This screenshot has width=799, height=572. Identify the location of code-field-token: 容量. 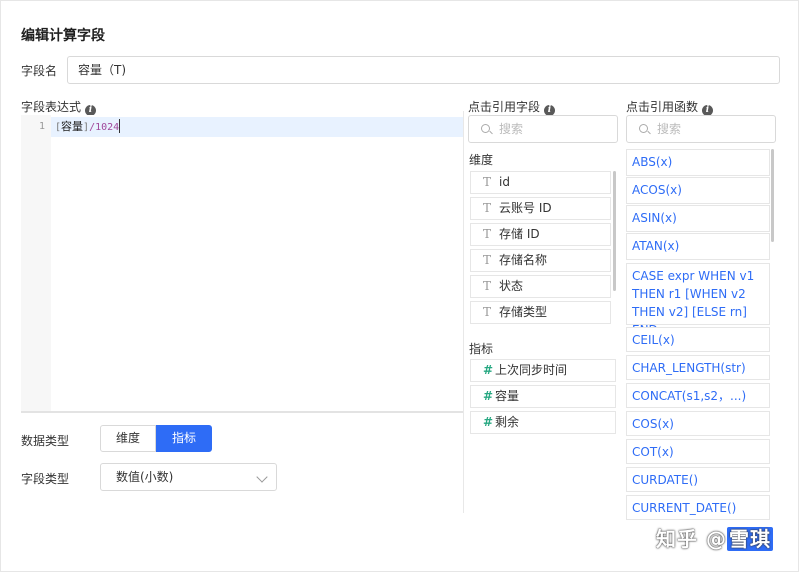
(72, 126).